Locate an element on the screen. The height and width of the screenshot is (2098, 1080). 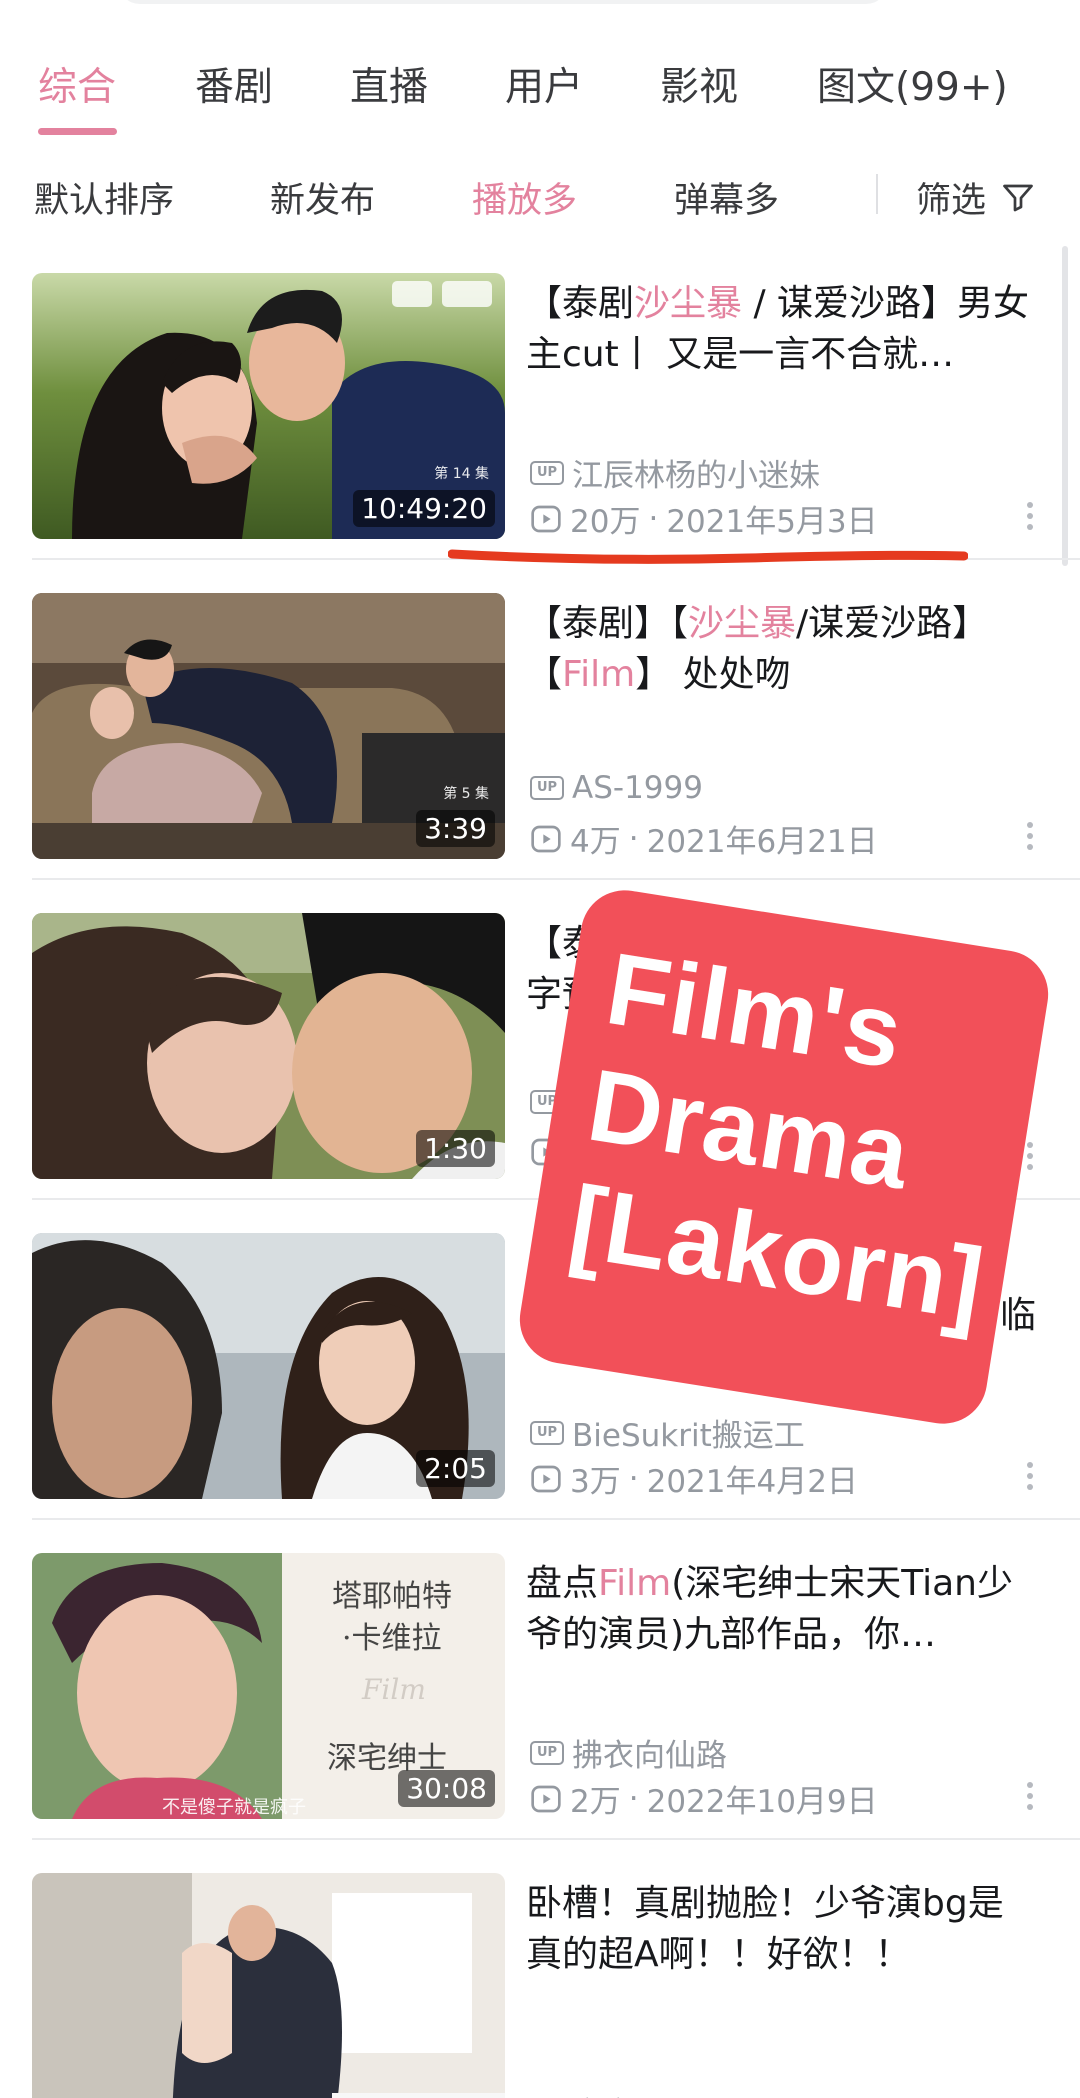
tab-film-tv: 影视 is located at coordinates (699, 84).